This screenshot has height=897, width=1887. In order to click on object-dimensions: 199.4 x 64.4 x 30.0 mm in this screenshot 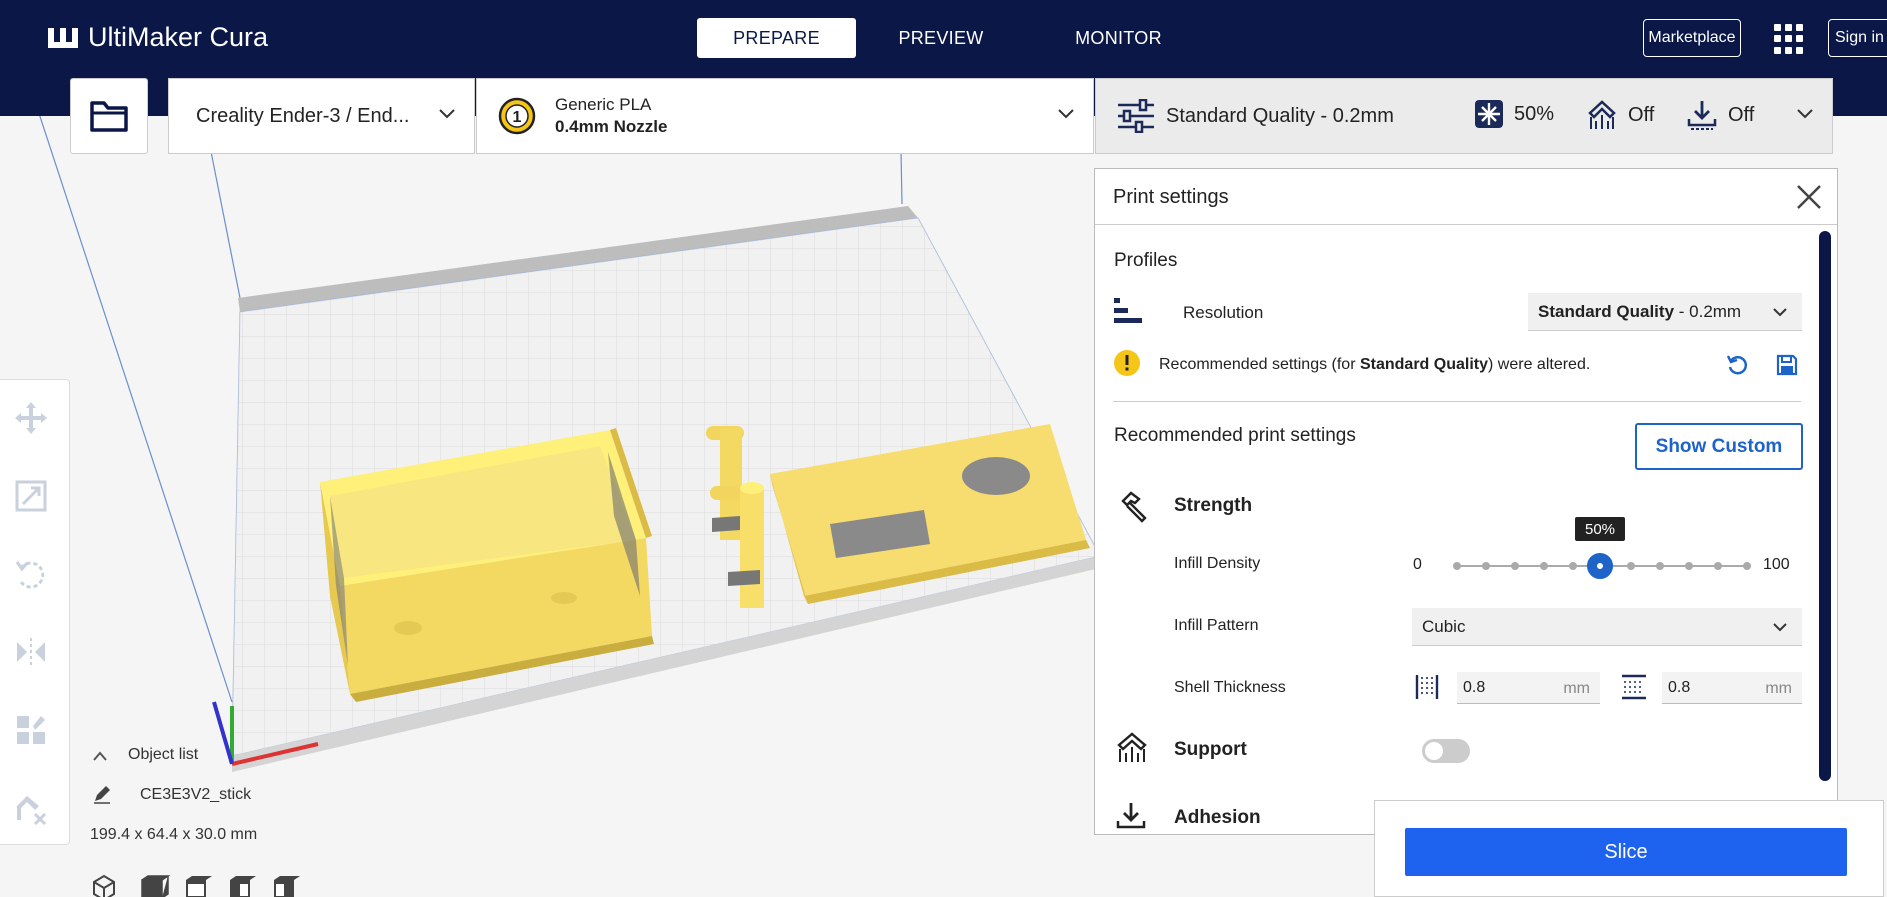, I will do `click(174, 834)`.